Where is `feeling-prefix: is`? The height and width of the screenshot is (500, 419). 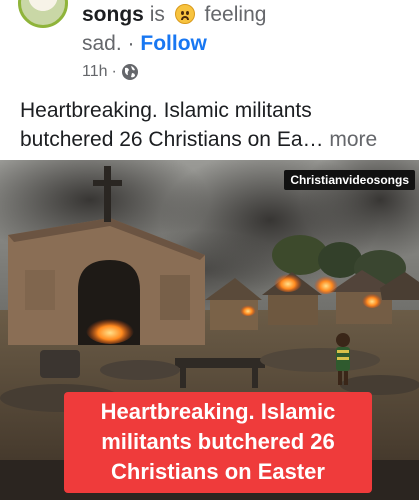 feeling-prefix: is is located at coordinates (157, 14).